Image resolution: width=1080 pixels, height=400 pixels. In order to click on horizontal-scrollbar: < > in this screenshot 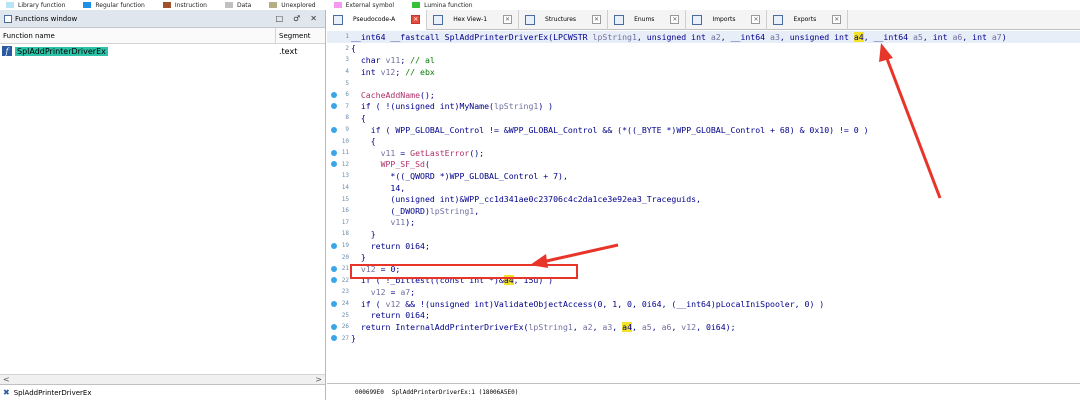, I will do `click(162, 379)`.